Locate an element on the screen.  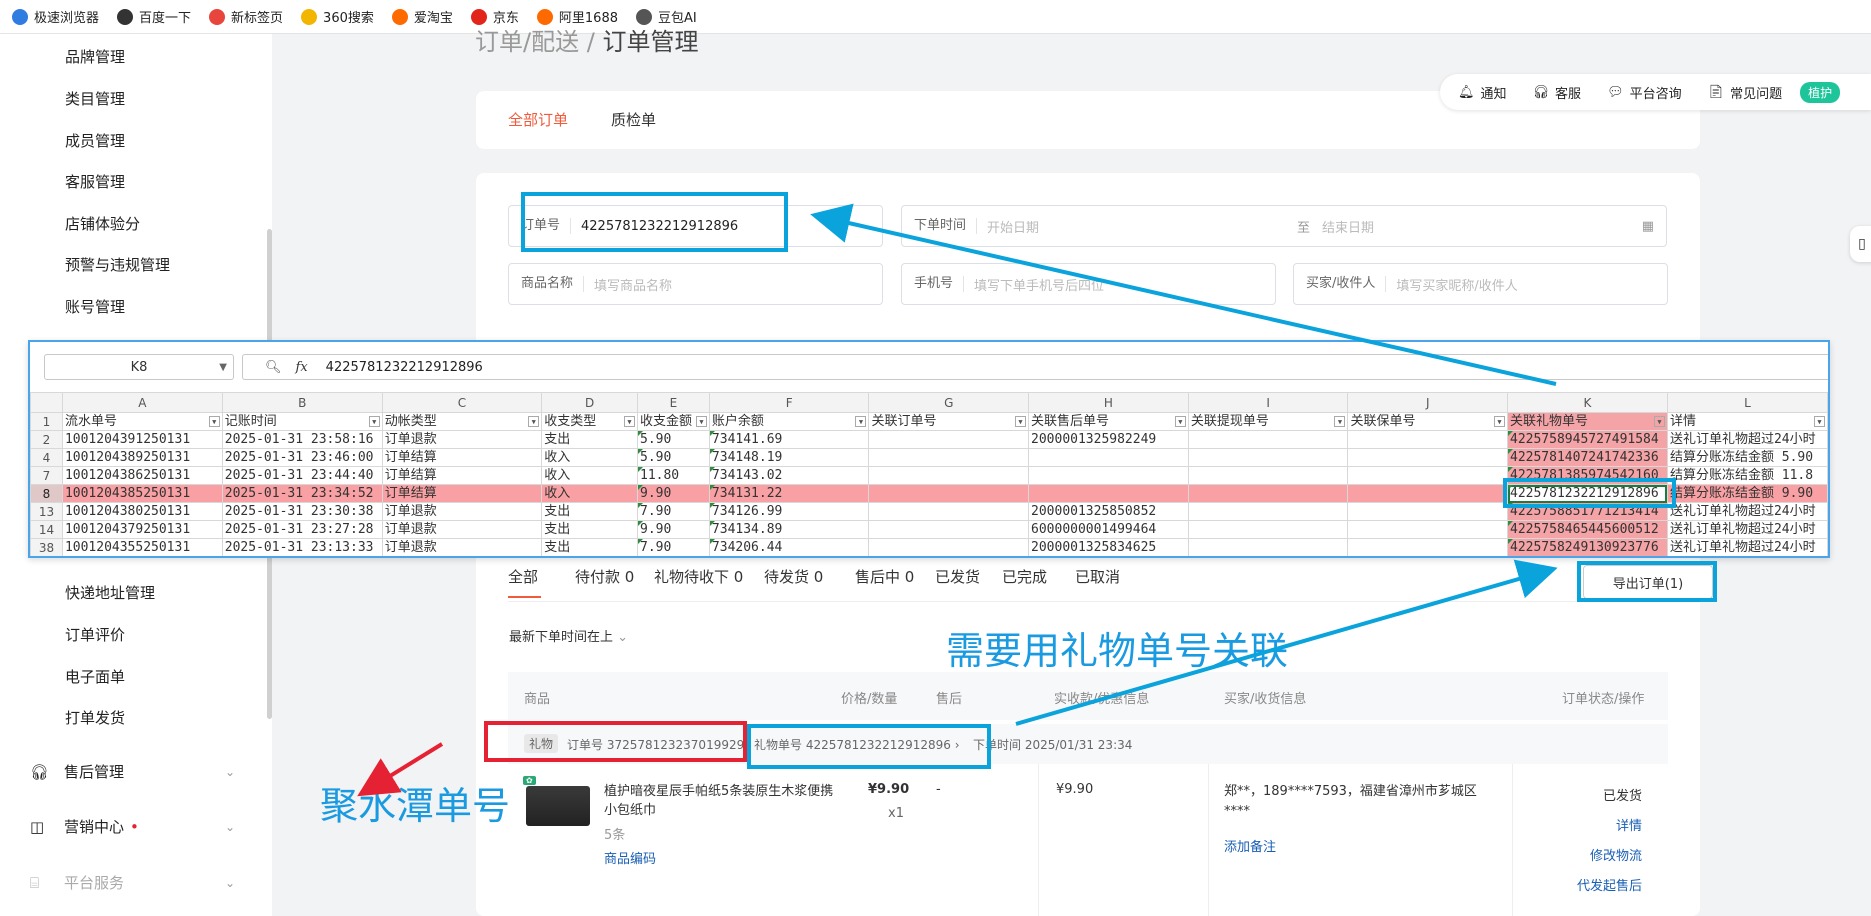
sheet-cell: 1001204386250131 is located at coordinates (142, 475).